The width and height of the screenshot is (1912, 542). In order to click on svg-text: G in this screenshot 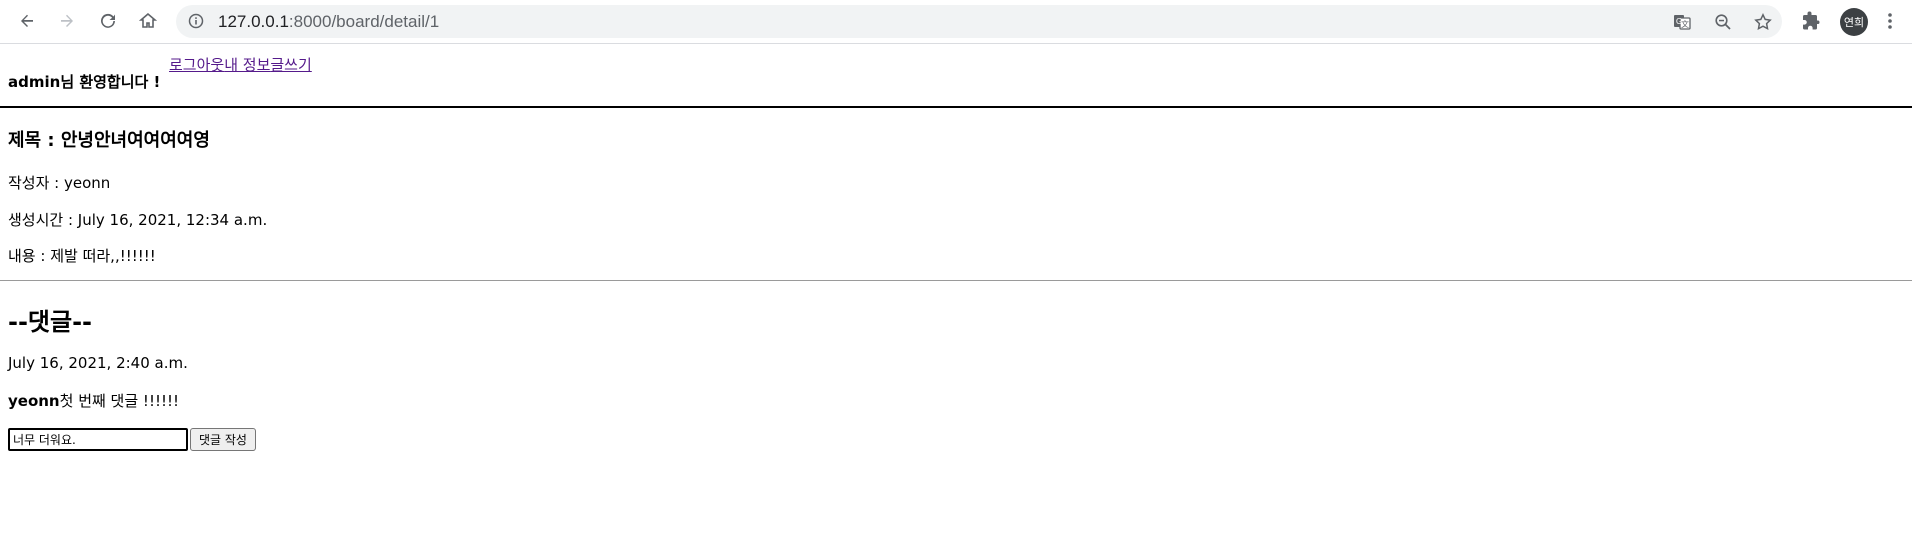, I will do `click(1679, 21)`.